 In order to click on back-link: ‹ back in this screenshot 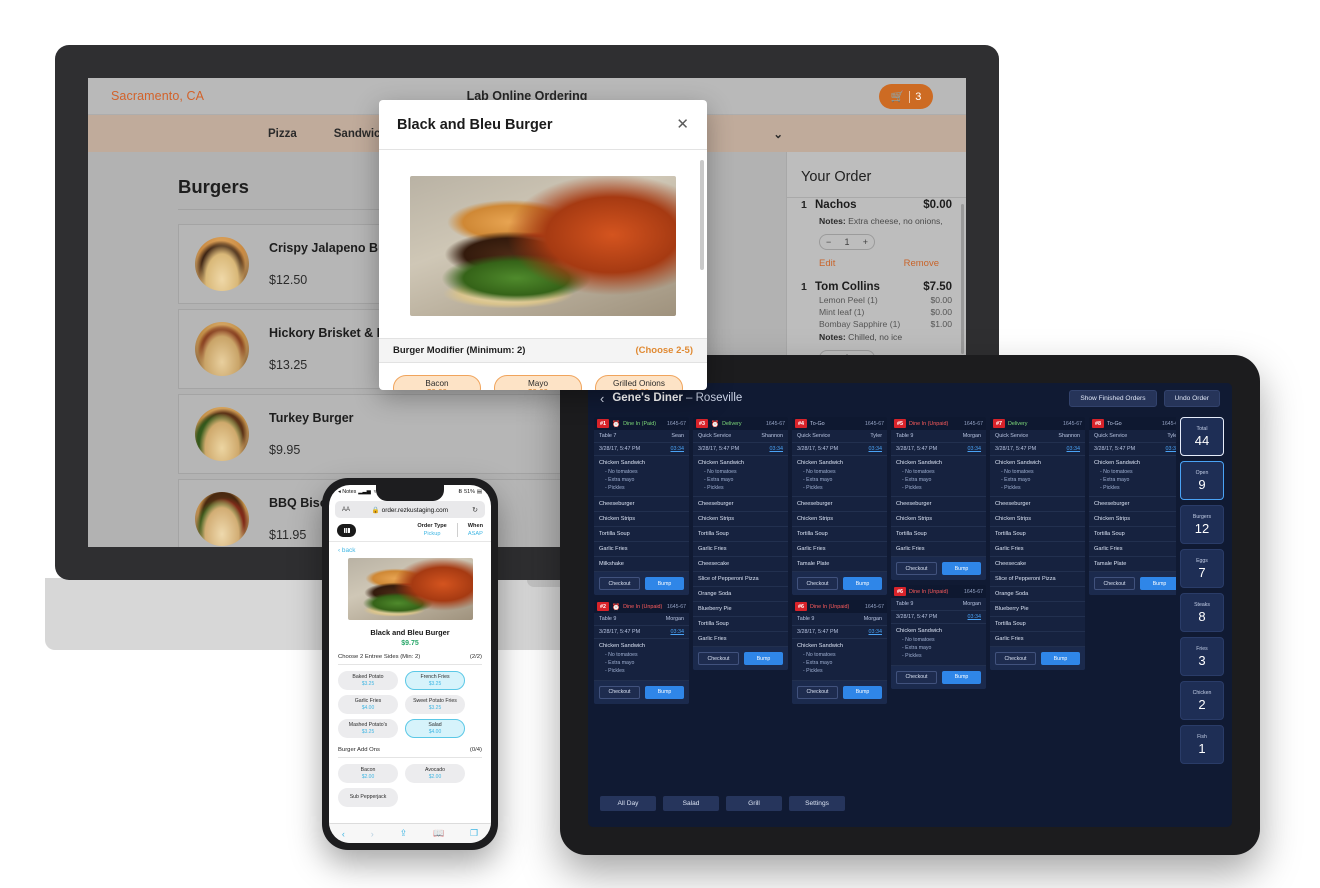, I will do `click(410, 549)`.